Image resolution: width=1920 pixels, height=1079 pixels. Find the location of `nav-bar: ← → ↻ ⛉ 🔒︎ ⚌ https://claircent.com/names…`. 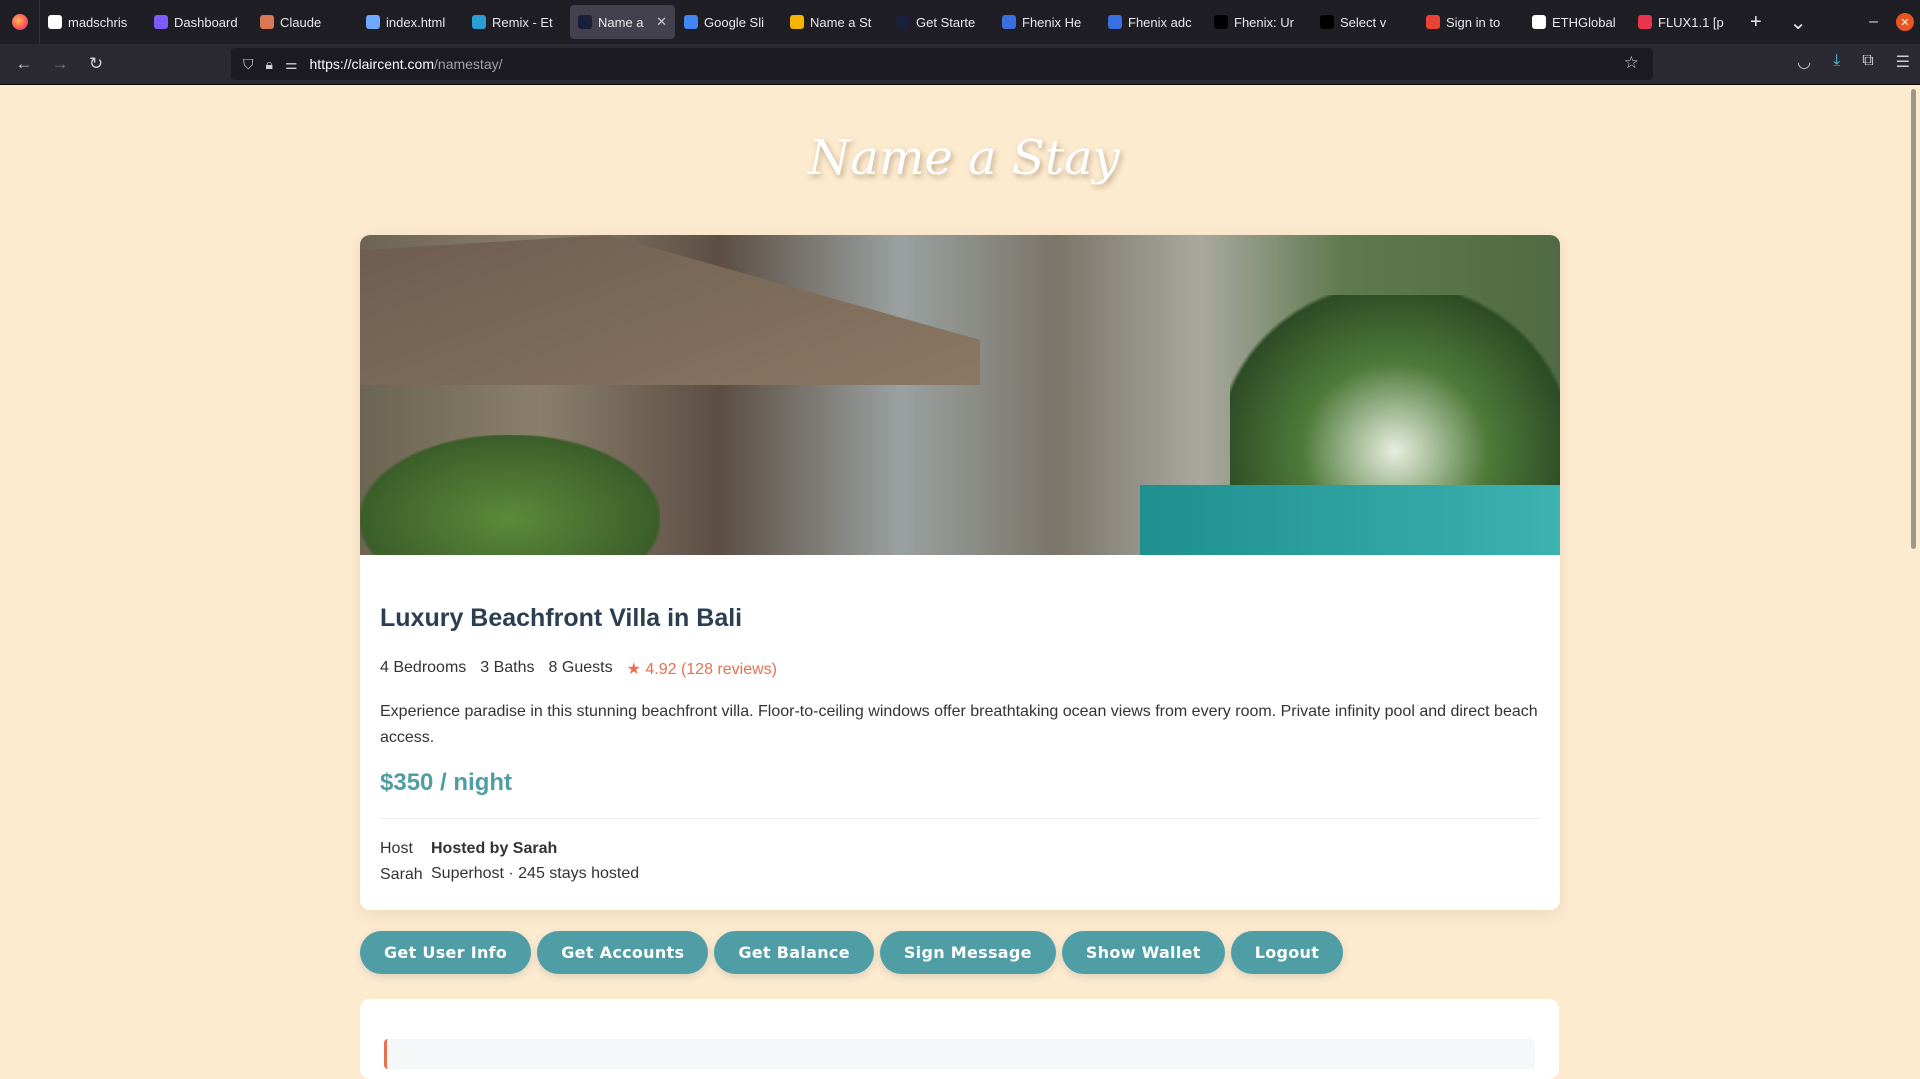

nav-bar: ← → ↻ ⛉ 🔒︎ ⚌ https://claircent.com/names… is located at coordinates (960, 64).